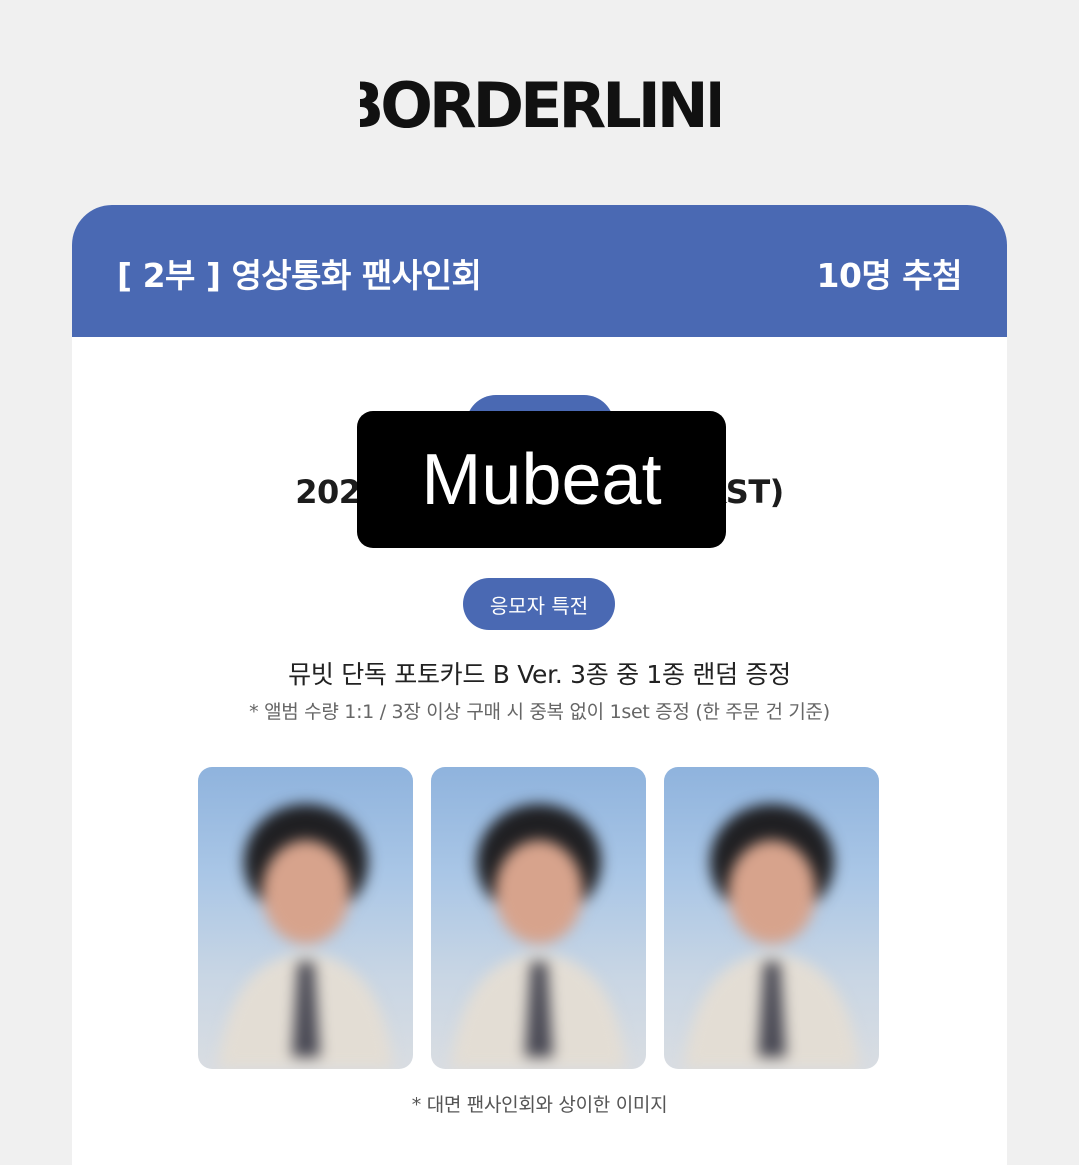 The image size is (1079, 1165). What do you see at coordinates (539, 1105) in the screenshot?
I see `photo-caption: * 대면 팬사인회와 상이한 이미지` at bounding box center [539, 1105].